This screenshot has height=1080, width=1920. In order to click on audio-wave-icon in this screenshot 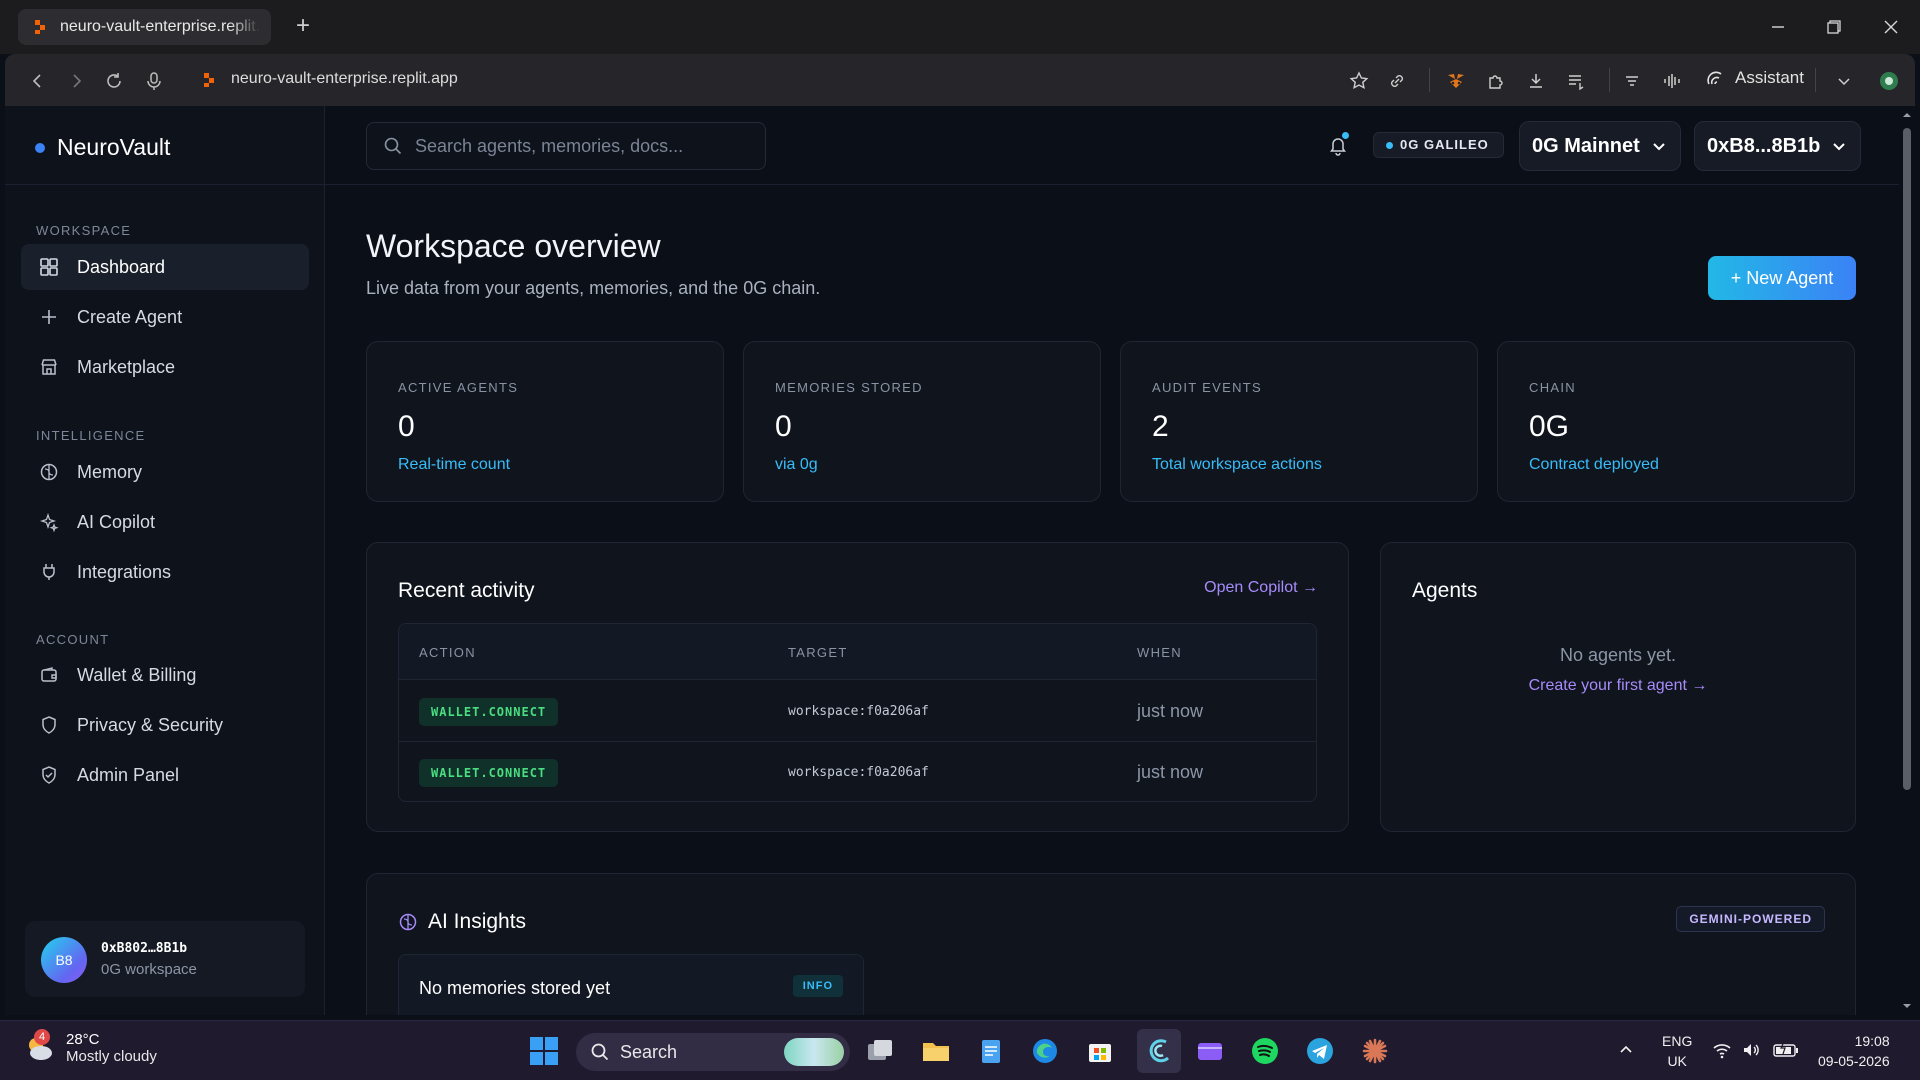, I will do `click(1672, 81)`.